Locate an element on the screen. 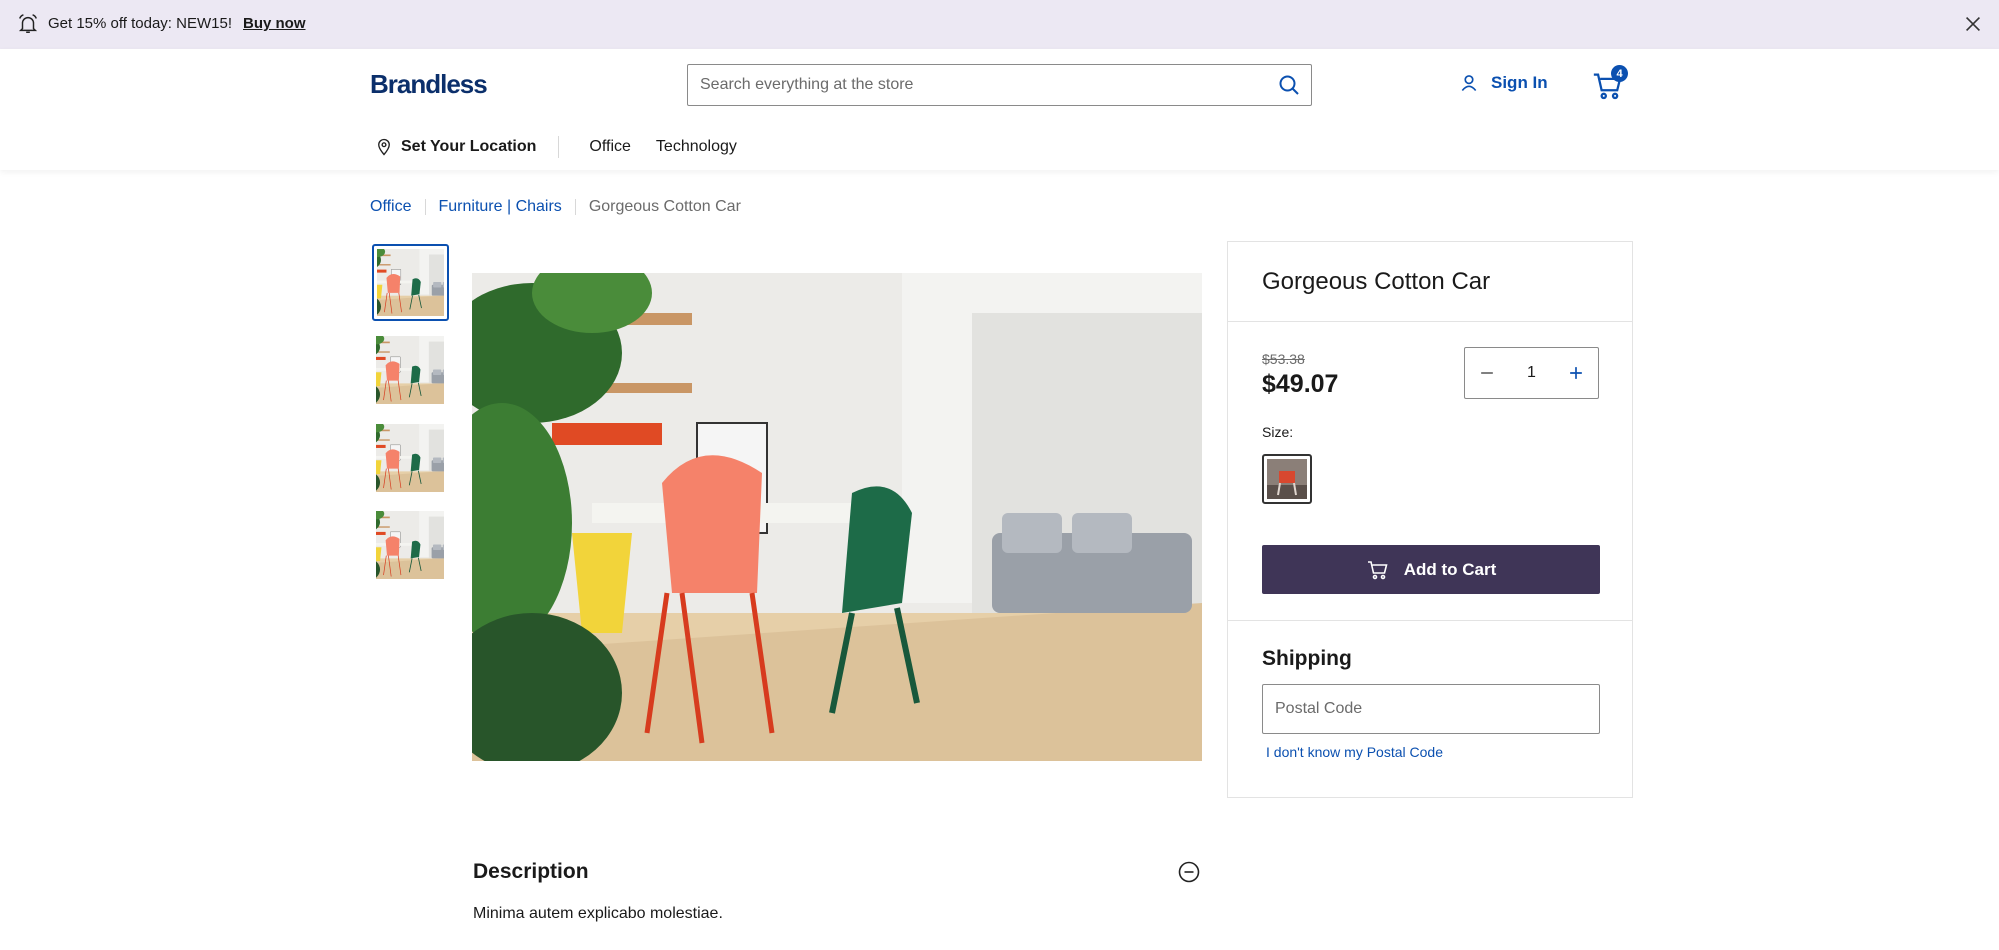 This screenshot has width=1999, height=950. cart-count-badge: 4 is located at coordinates (1619, 73).